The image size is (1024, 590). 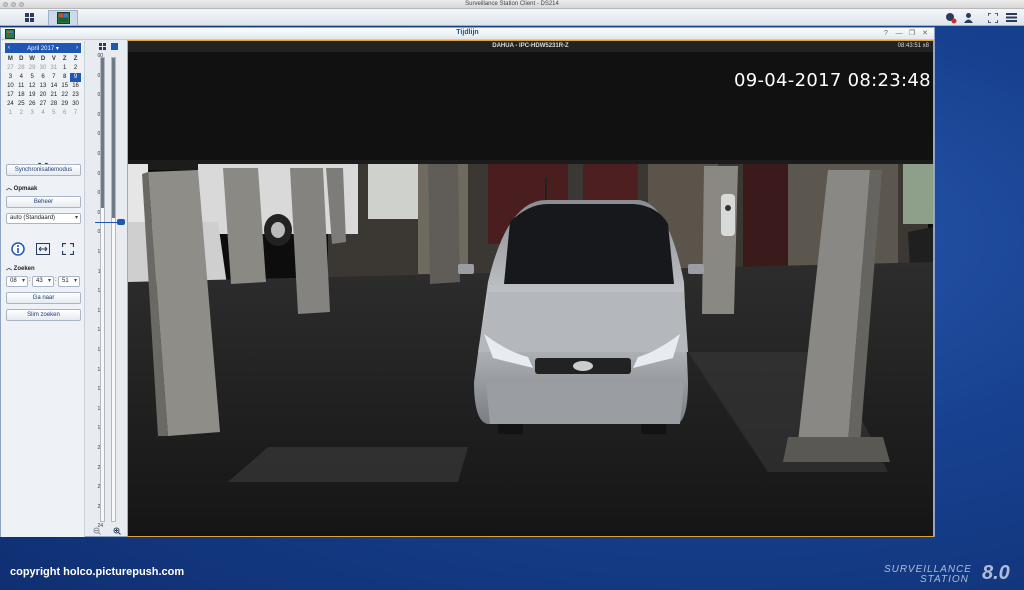 I want to click on calendar-day: 14, so click(x=53, y=86).